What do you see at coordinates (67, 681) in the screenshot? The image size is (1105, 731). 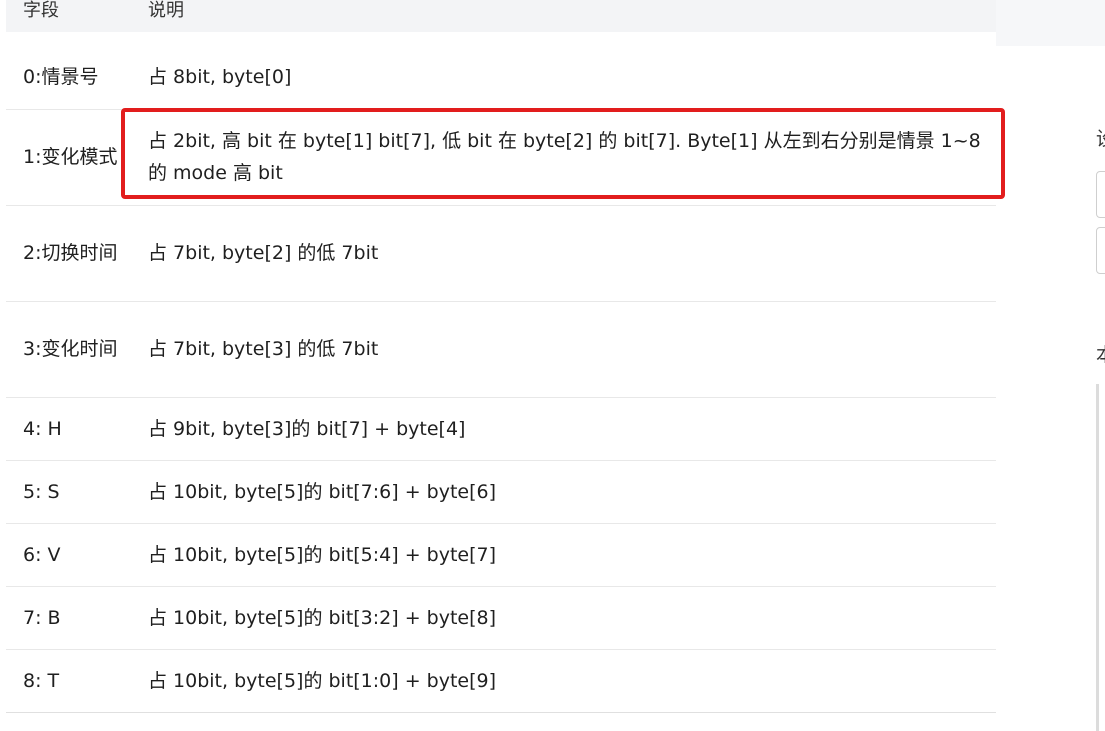 I see `field-cell: 8: T` at bounding box center [67, 681].